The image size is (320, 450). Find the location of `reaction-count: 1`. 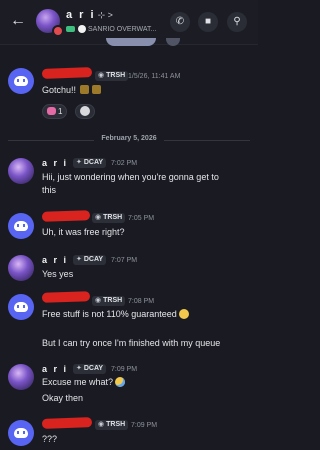

reaction-count: 1 is located at coordinates (60, 111).